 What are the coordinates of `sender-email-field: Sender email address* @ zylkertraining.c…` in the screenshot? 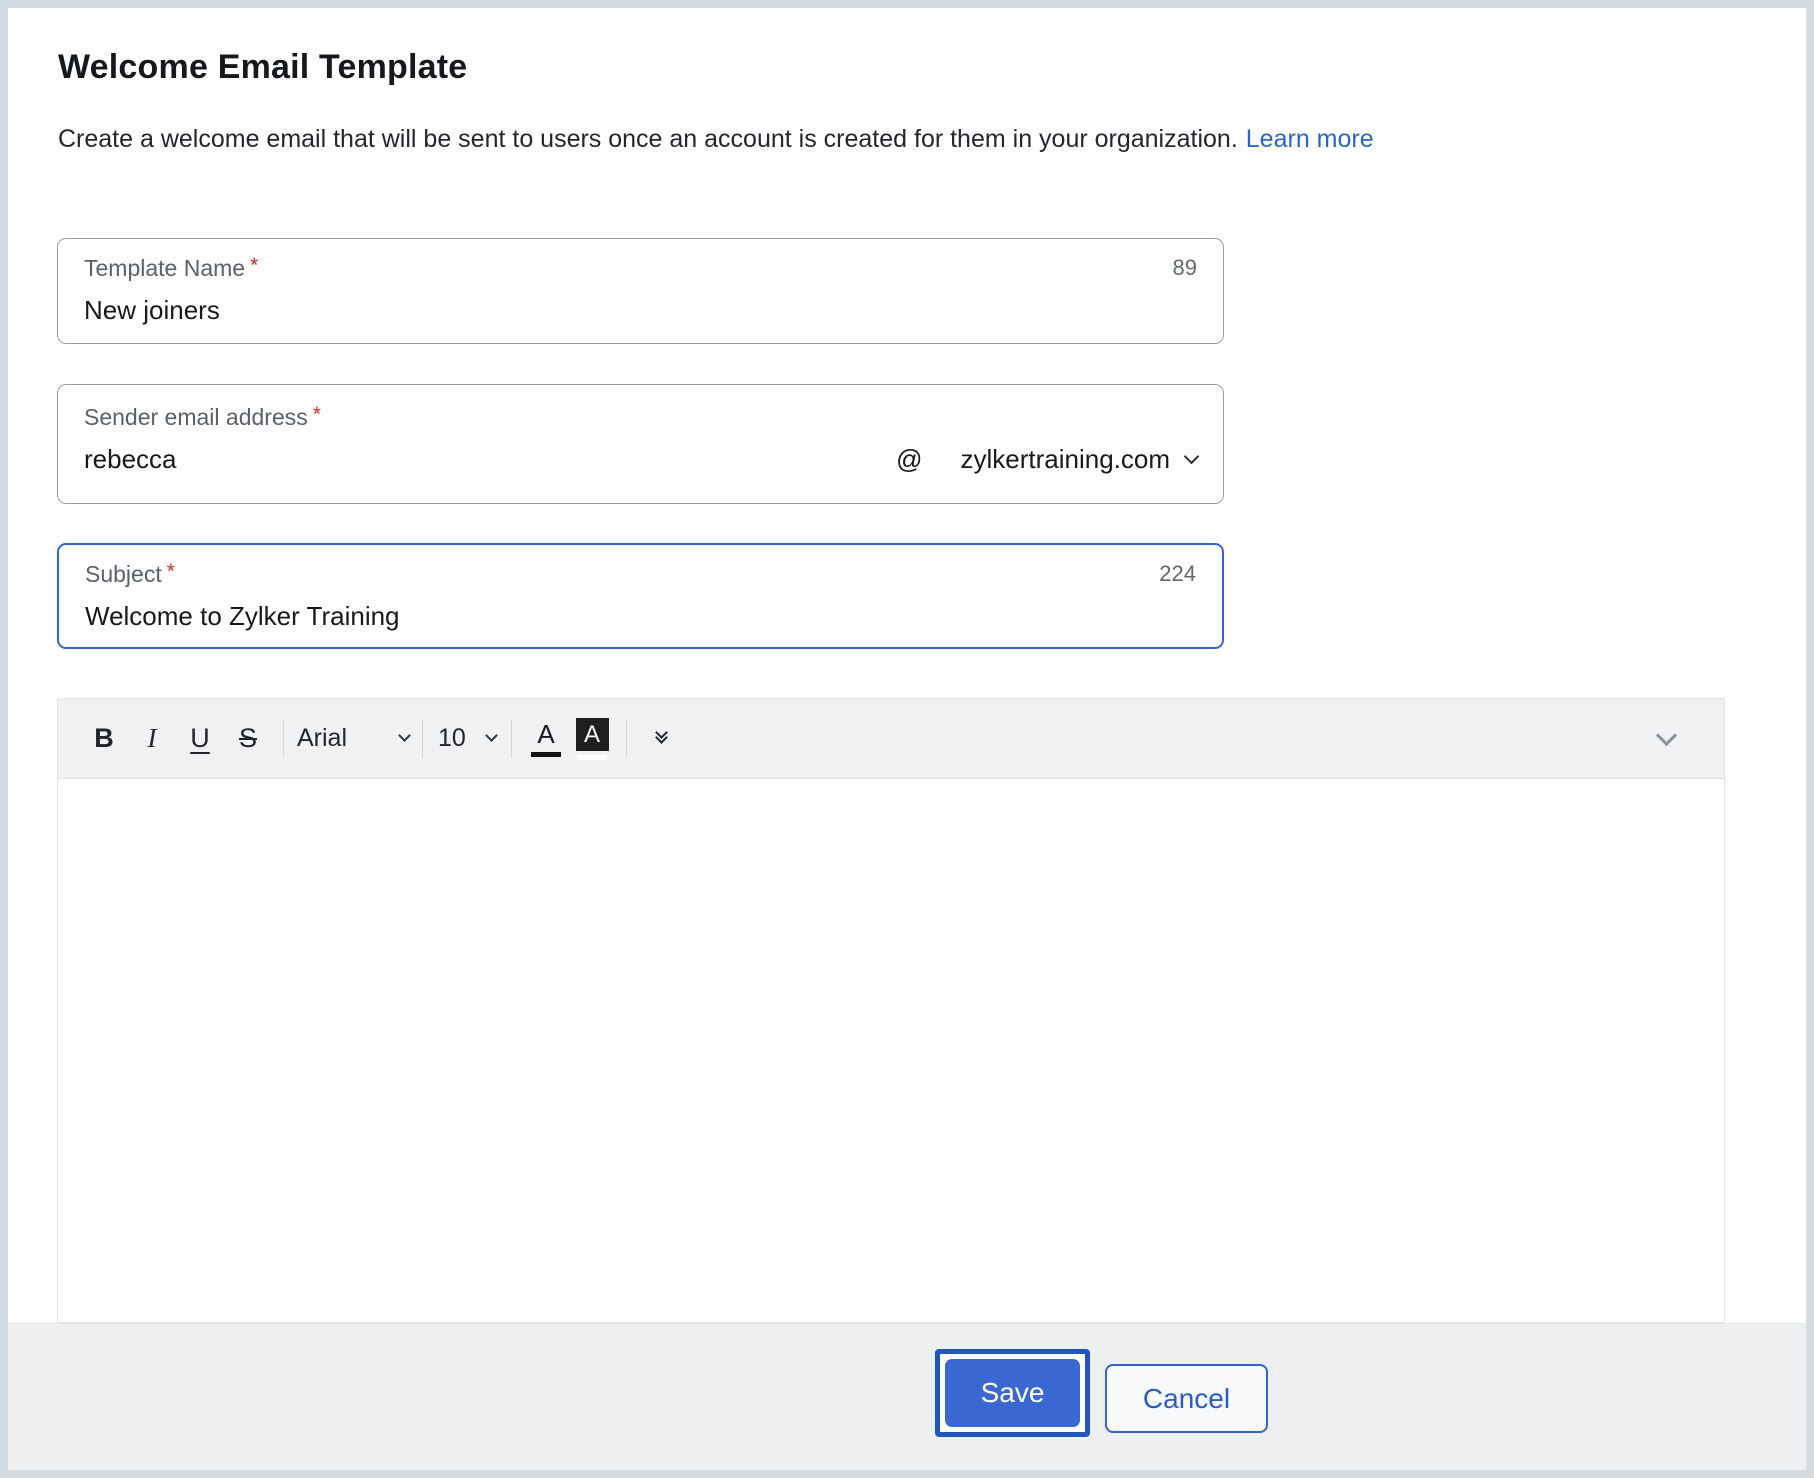 It's located at (640, 444).